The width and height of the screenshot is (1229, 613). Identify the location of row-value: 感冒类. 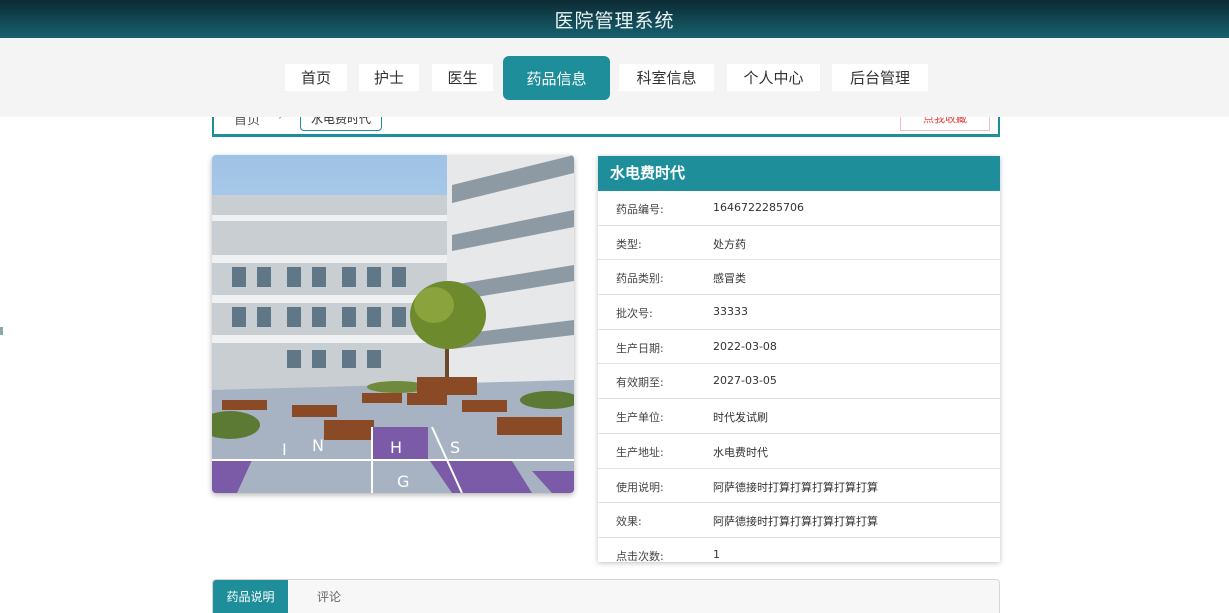
(729, 279).